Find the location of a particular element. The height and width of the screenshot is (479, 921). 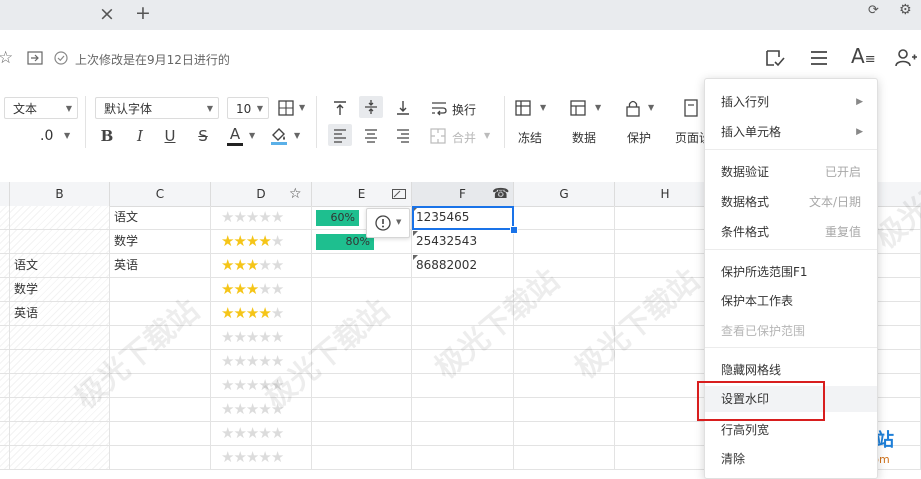

column-header-d: D ☆ is located at coordinates (261, 194).